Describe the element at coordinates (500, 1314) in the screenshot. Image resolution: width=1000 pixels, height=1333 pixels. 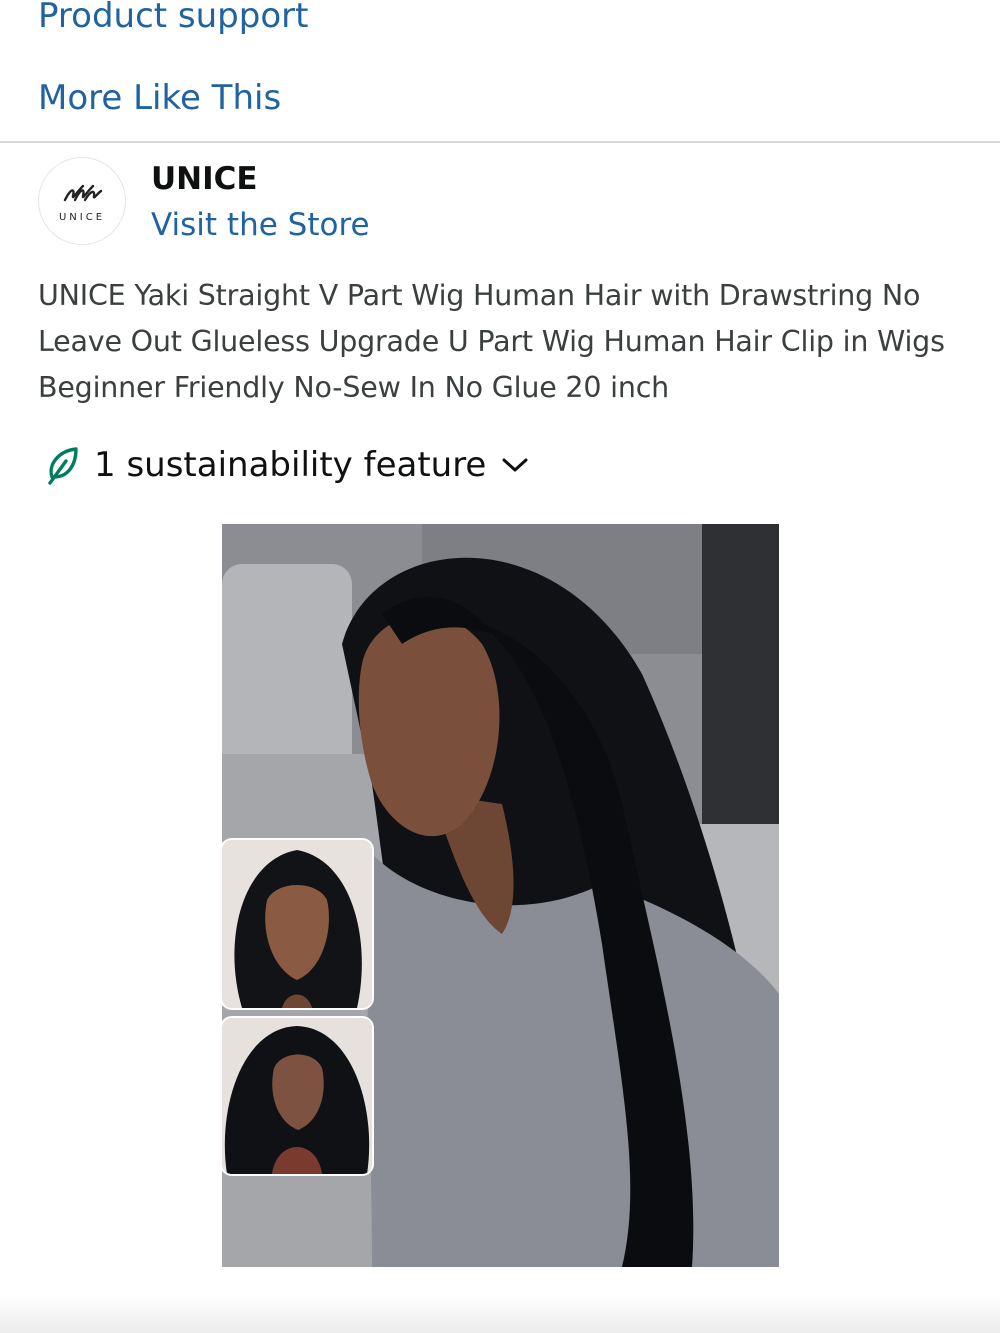
I see `bottom-edge-fade` at that location.